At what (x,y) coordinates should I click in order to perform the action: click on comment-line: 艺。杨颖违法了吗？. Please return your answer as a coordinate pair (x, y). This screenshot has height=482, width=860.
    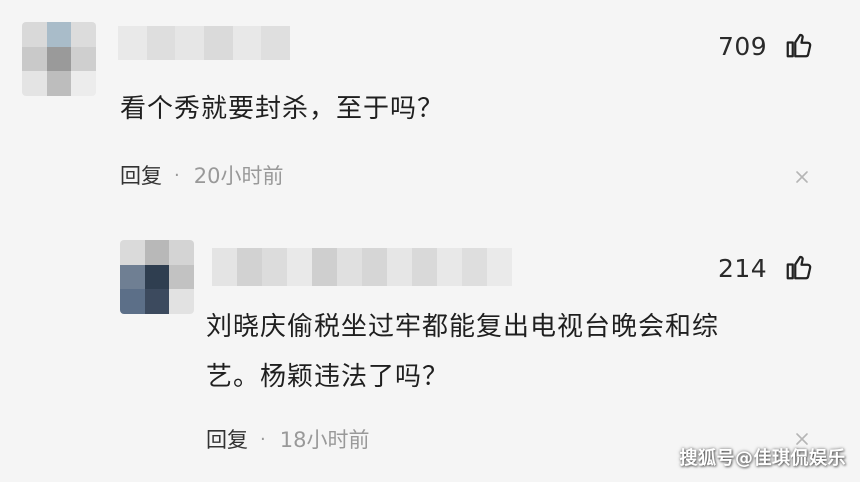
    Looking at the image, I should click on (328, 377).